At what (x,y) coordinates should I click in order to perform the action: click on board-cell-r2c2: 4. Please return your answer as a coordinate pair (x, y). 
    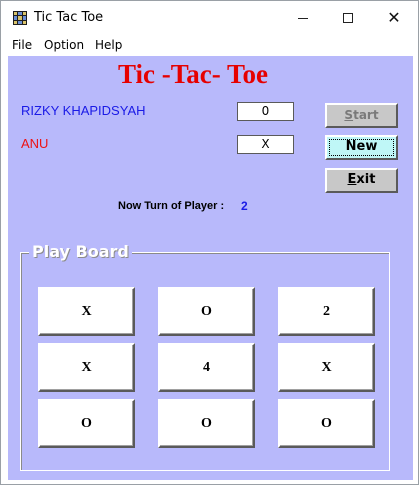
    Looking at the image, I should click on (206, 367).